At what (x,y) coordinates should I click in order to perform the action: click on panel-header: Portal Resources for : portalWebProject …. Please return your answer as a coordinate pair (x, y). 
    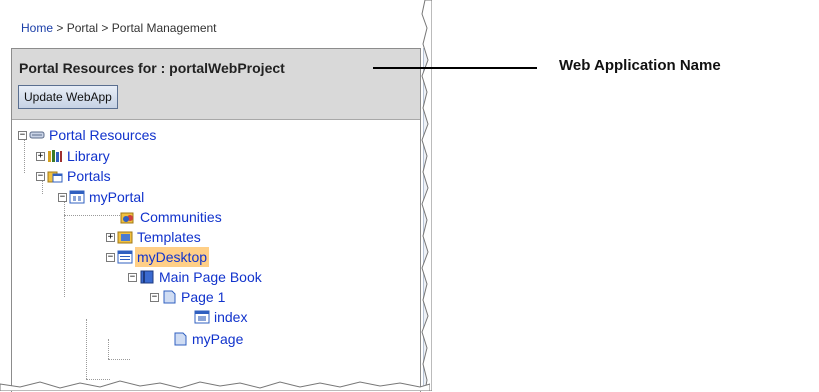
    Looking at the image, I should click on (216, 84).